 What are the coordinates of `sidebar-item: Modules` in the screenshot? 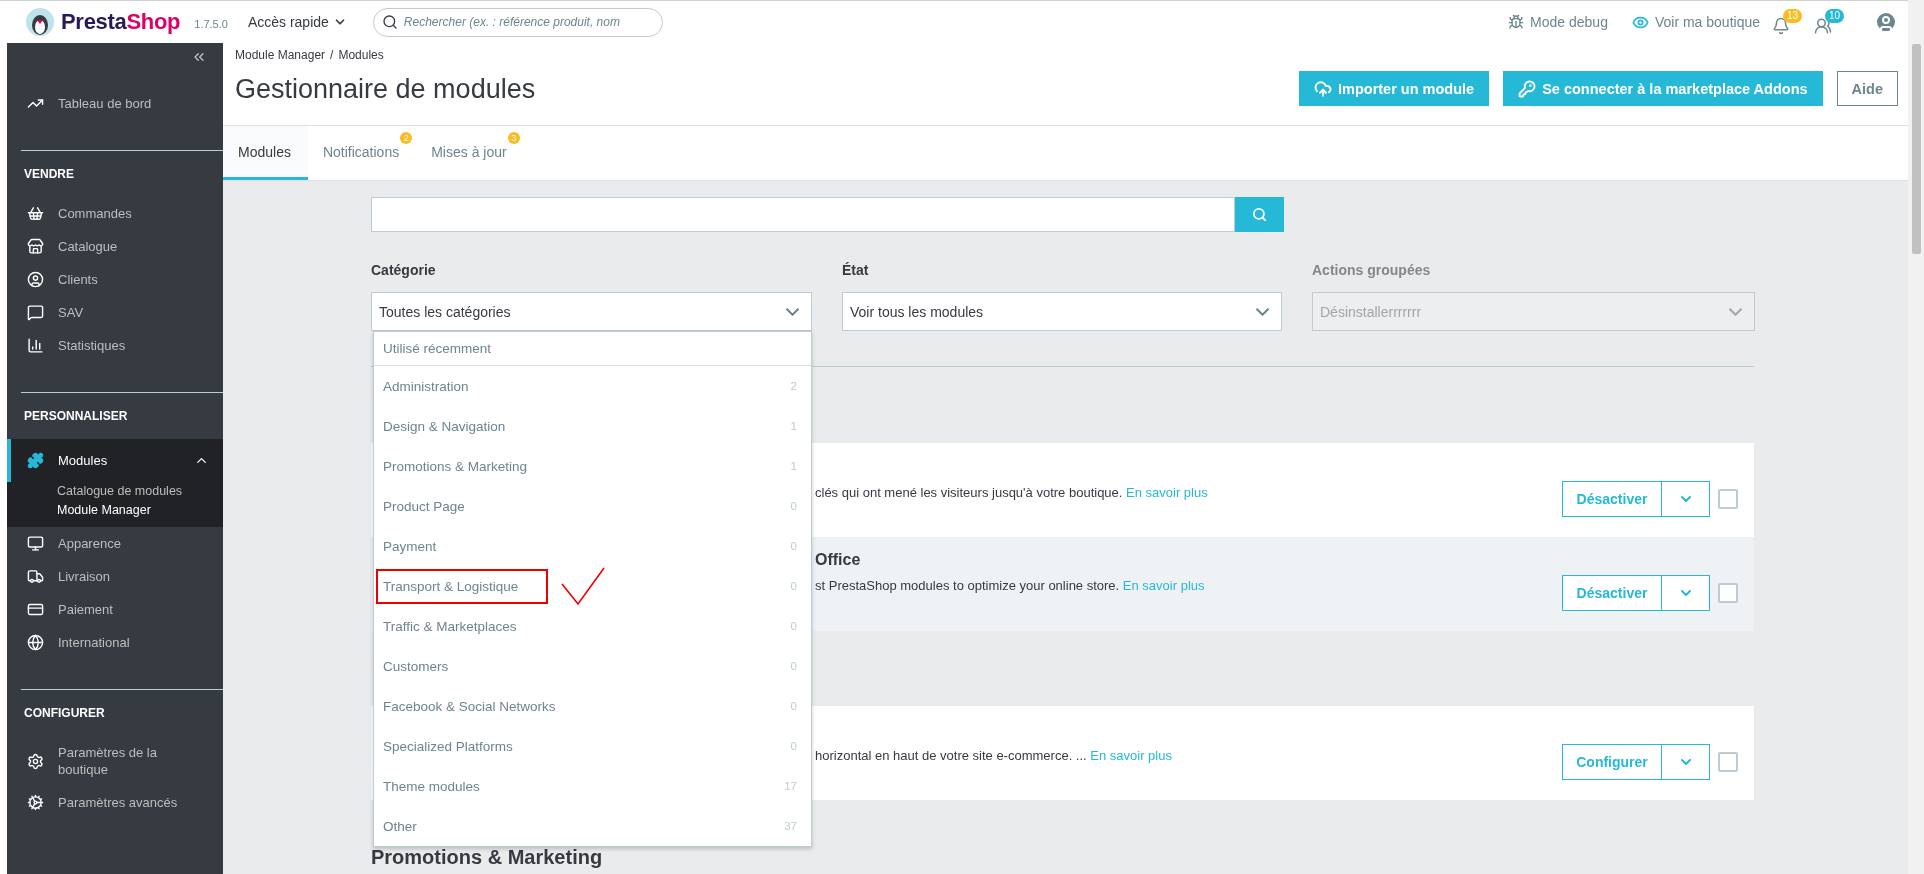 It's located at (115, 460).